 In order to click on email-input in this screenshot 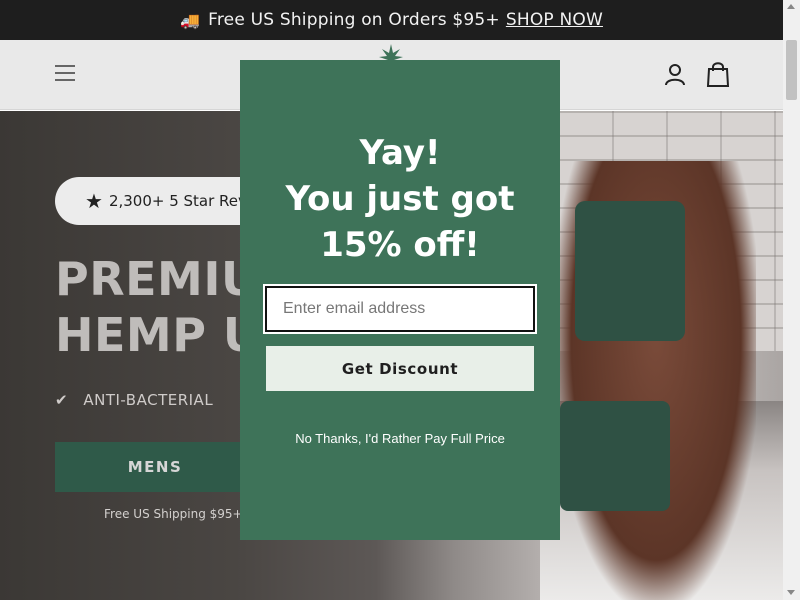, I will do `click(400, 309)`.